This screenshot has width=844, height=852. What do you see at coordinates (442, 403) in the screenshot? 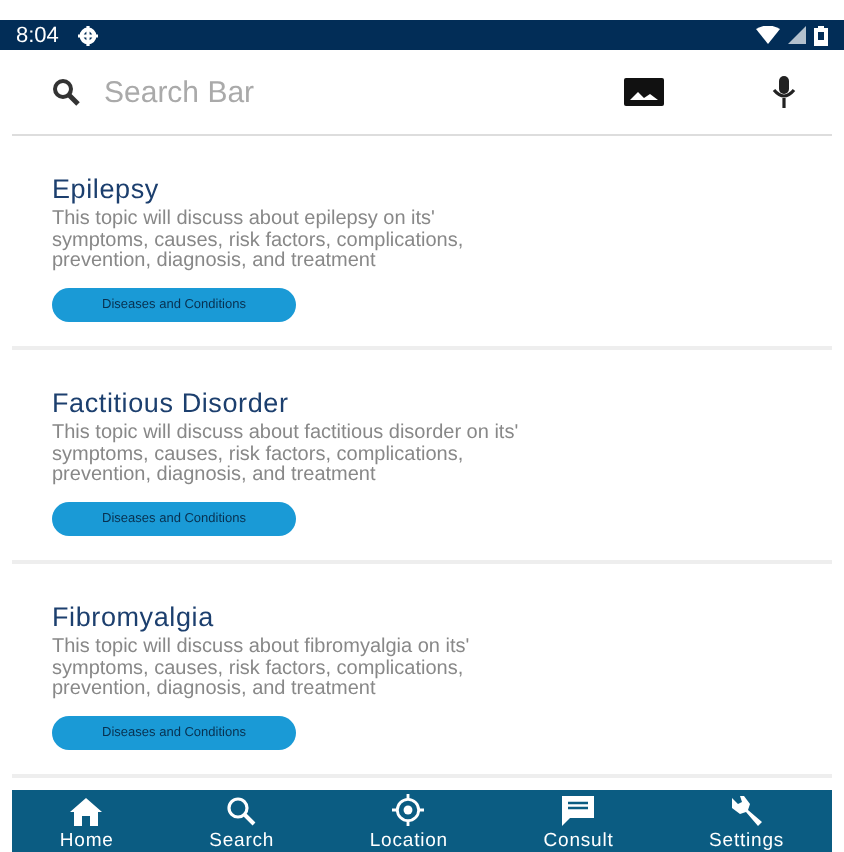
I see `topic-title: Factitious Disorder` at bounding box center [442, 403].